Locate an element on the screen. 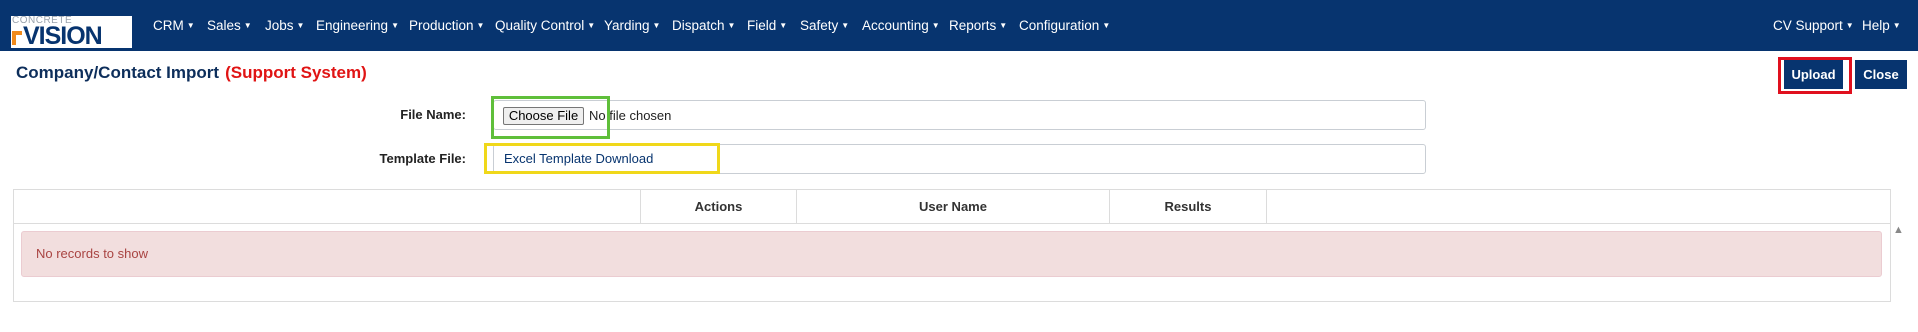 This screenshot has width=1918, height=332. nav-item-configuration: Configuration ▼ is located at coordinates (1064, 25).